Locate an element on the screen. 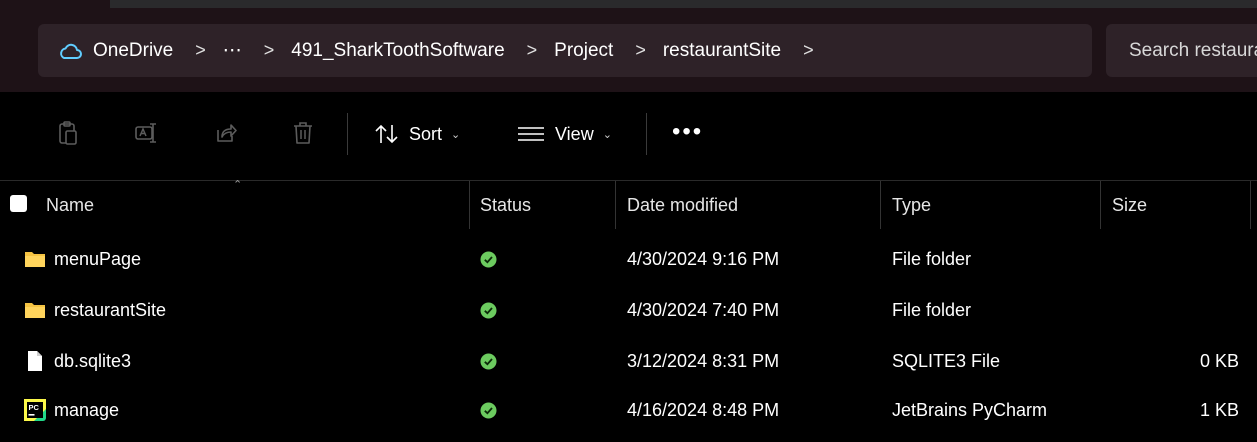 This screenshot has width=1257, height=442. share-icon is located at coordinates (226, 133).